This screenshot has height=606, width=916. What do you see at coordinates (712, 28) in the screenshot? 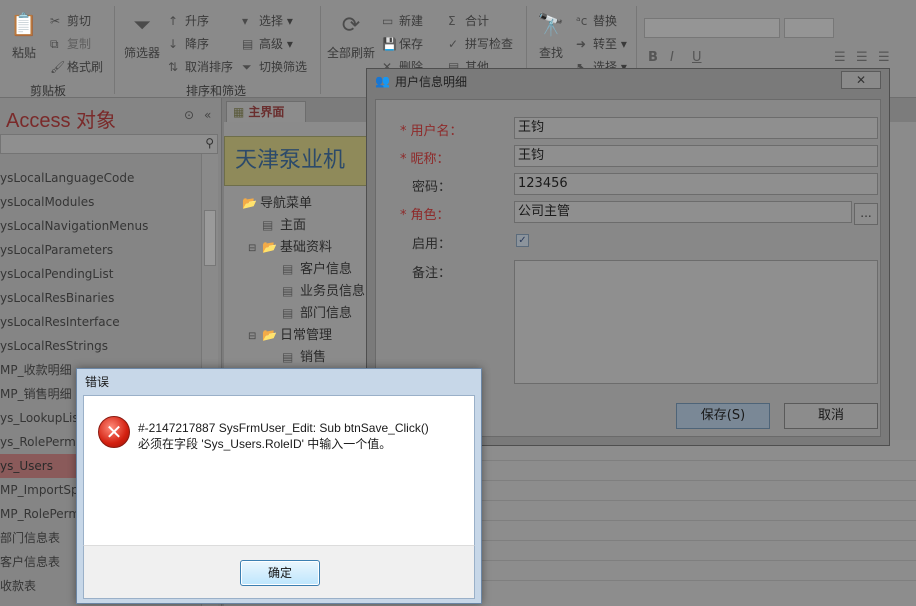
I see `font-name-select` at bounding box center [712, 28].